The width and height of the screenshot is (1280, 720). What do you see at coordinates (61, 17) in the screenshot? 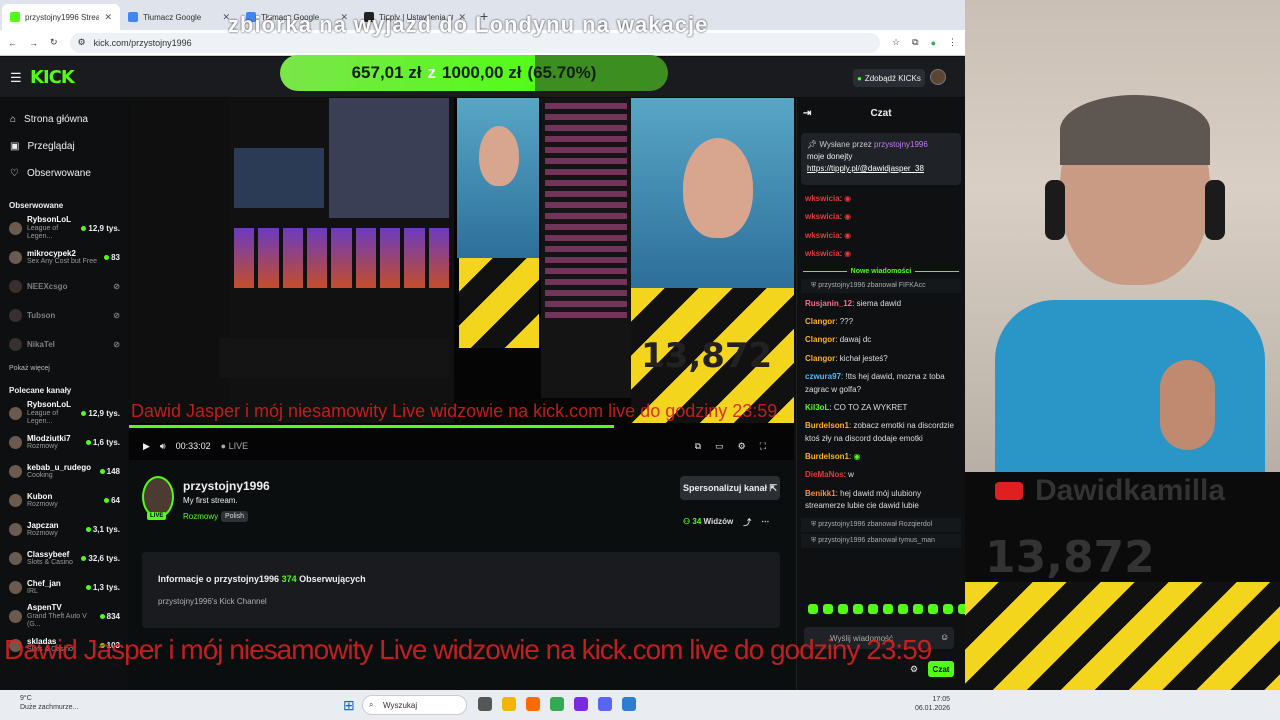
I see `browser-tab: przystojny1996 Stream - Watch ✕` at bounding box center [61, 17].